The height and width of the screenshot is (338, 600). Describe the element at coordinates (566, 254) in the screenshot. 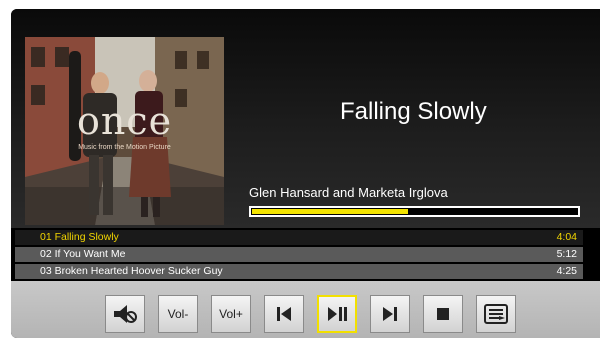

I see `playlist-item-duration: 5:12` at that location.